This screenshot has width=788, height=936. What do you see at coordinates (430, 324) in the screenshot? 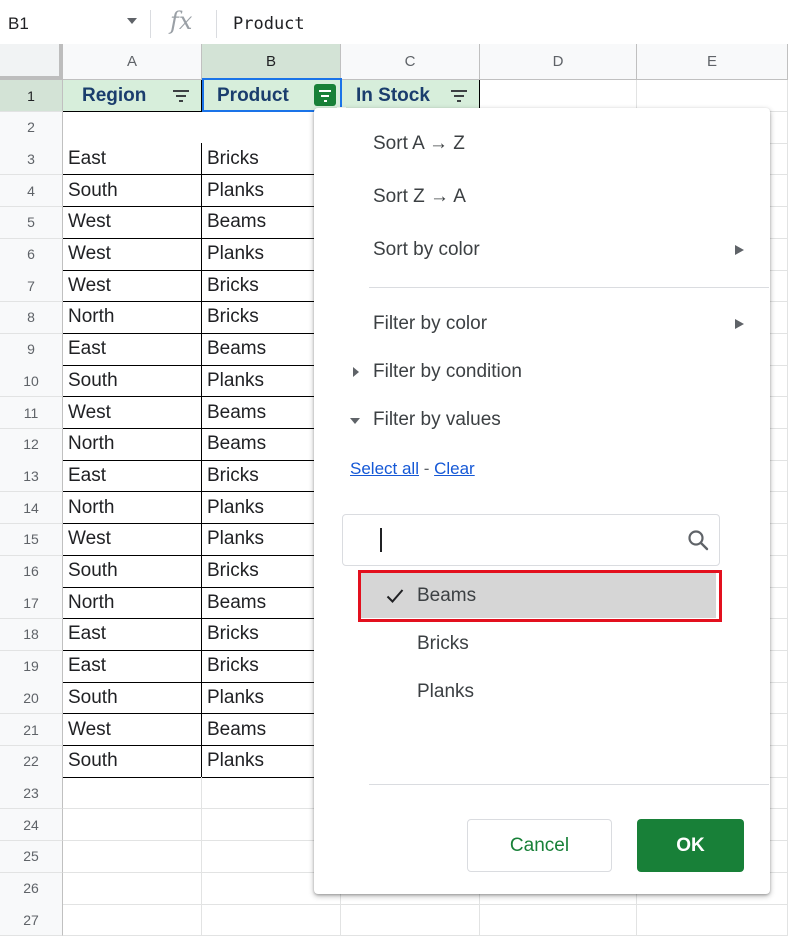
I see `filter-by-color-item: Filter by color` at bounding box center [430, 324].